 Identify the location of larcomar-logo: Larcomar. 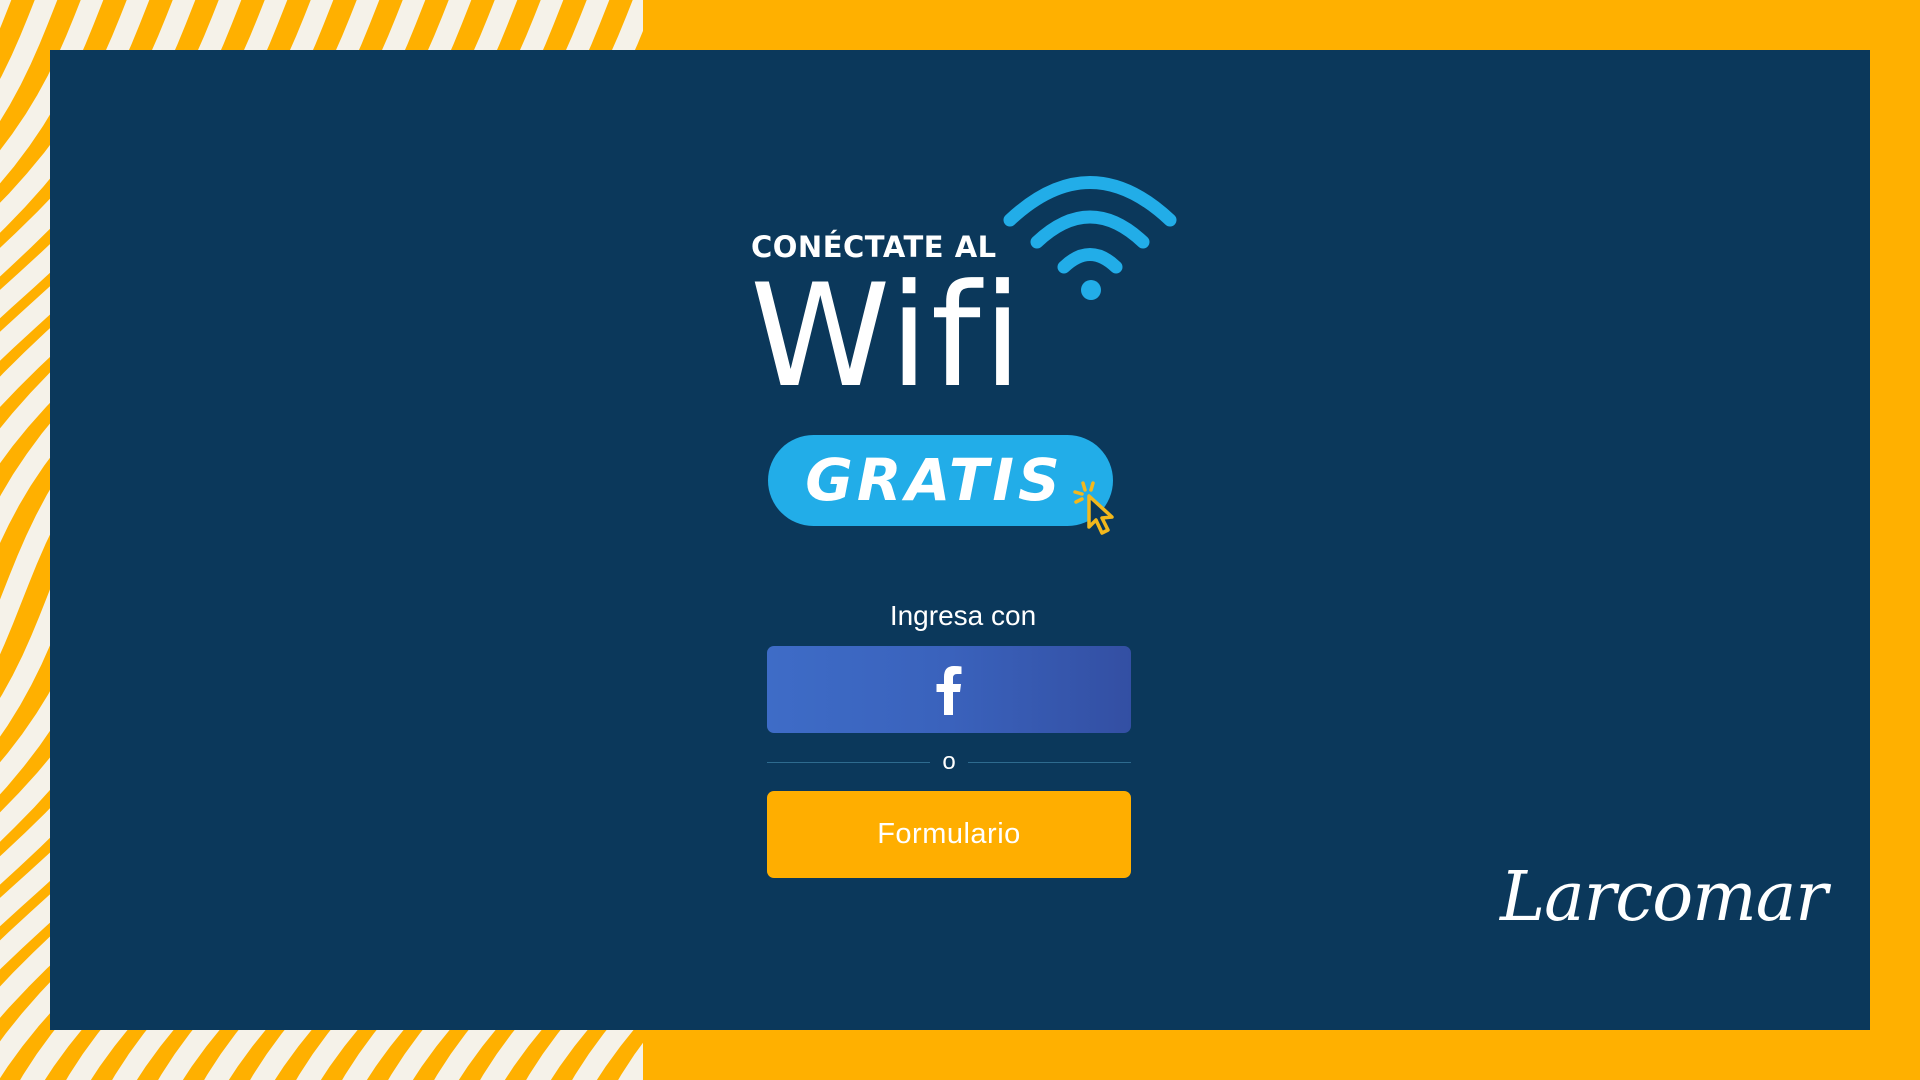
(1664, 897).